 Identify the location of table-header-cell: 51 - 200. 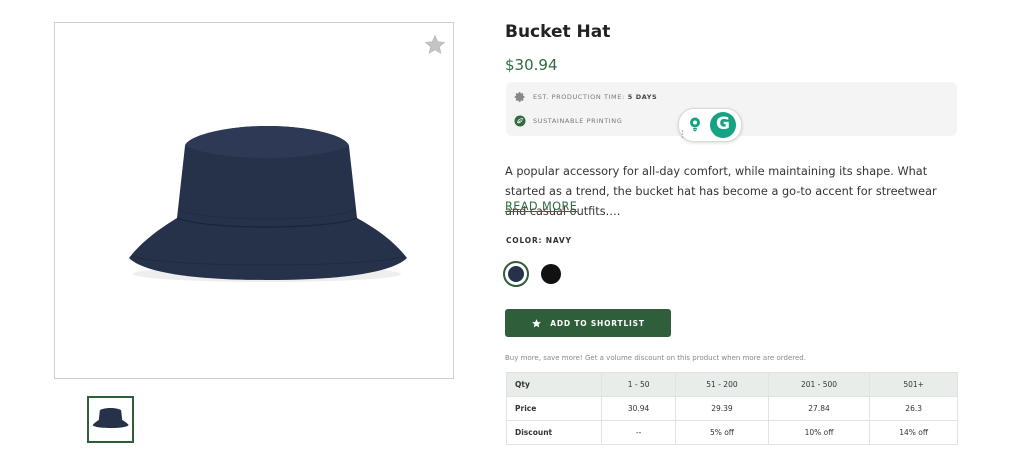
(722, 384).